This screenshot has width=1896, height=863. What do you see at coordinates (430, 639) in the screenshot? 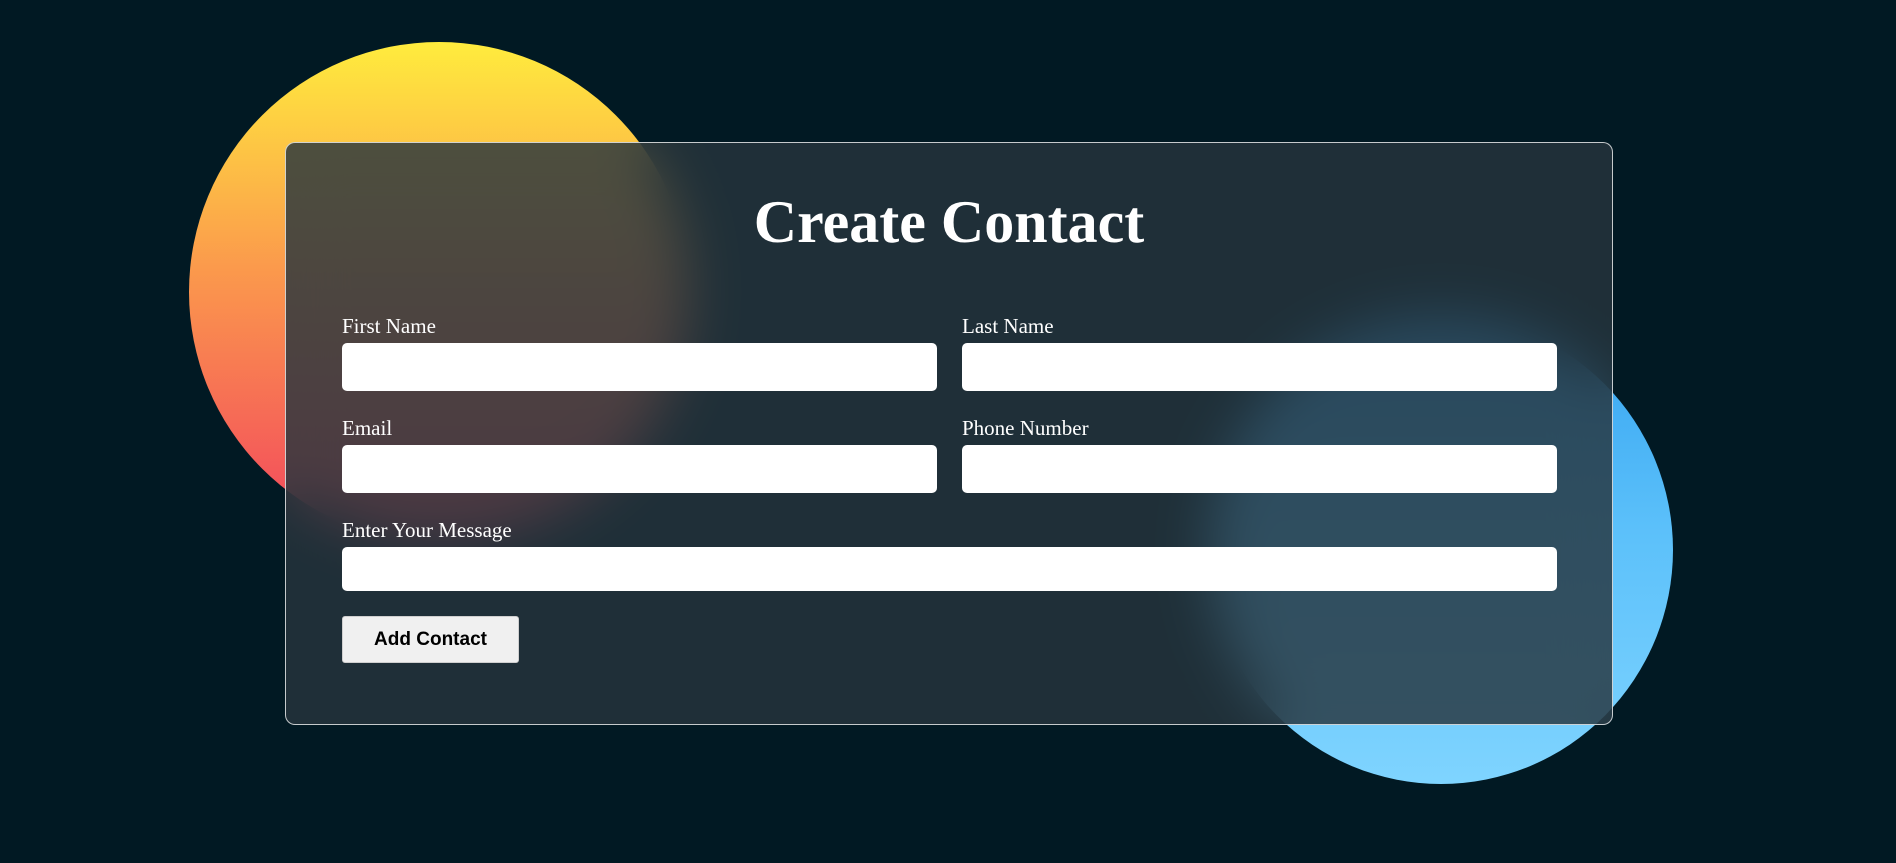
I see `add-contact-button: Add Contact` at bounding box center [430, 639].